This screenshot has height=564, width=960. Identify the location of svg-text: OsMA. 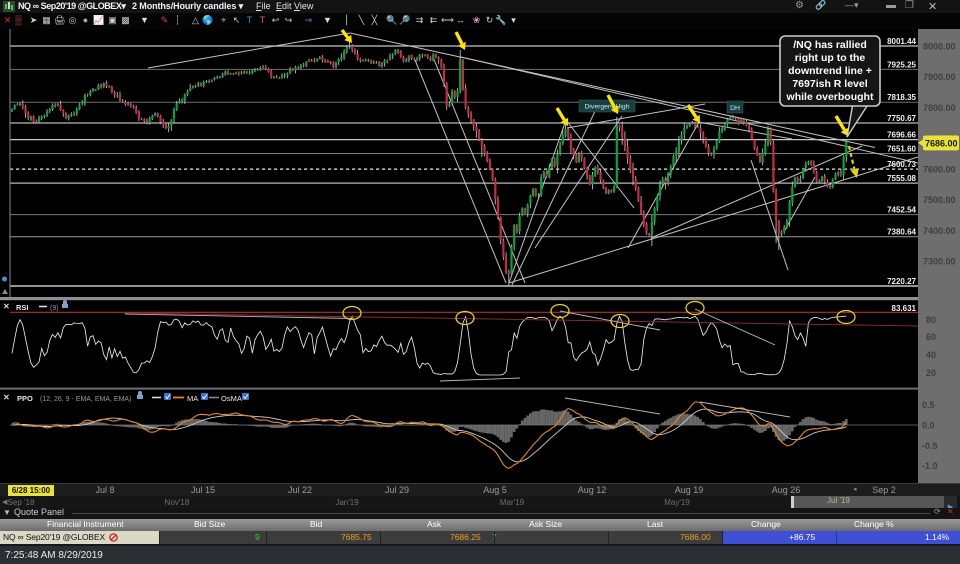
(231, 398).